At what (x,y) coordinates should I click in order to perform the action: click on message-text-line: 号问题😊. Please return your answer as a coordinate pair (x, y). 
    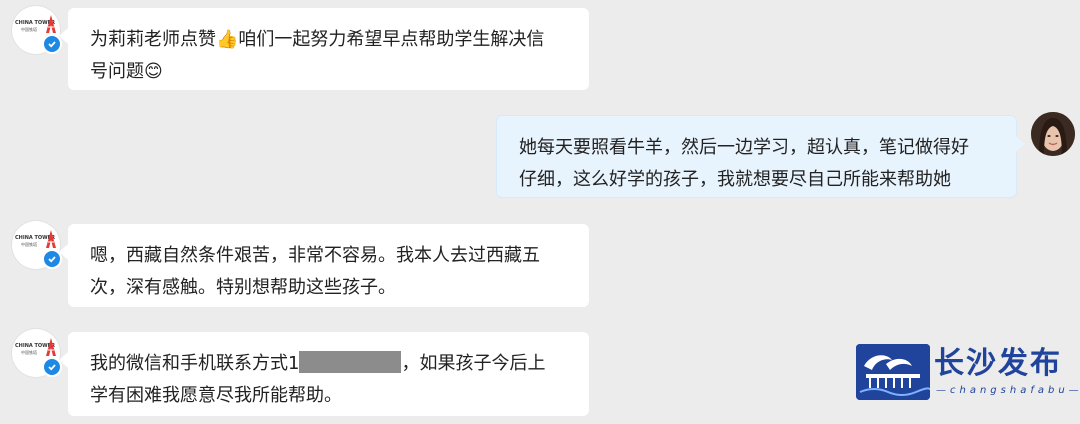
    Looking at the image, I should click on (126, 71).